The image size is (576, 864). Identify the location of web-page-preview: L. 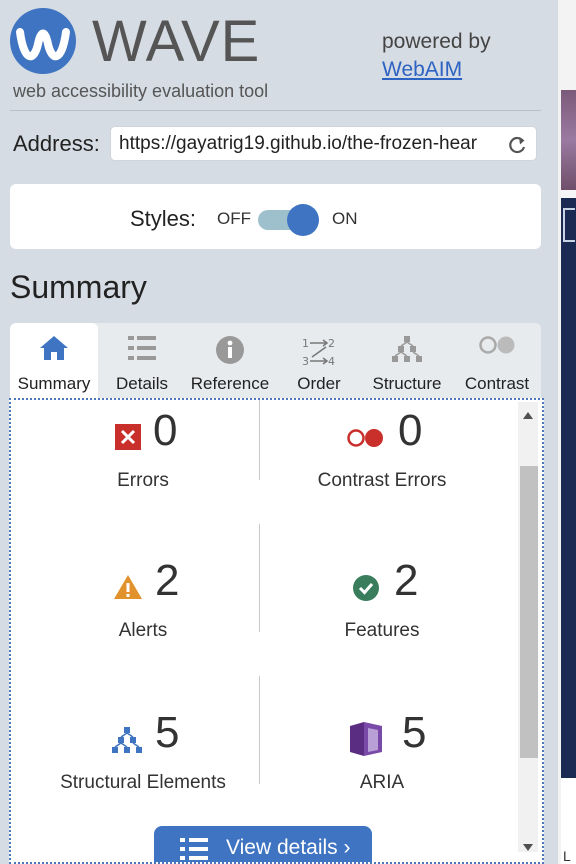
(567, 432).